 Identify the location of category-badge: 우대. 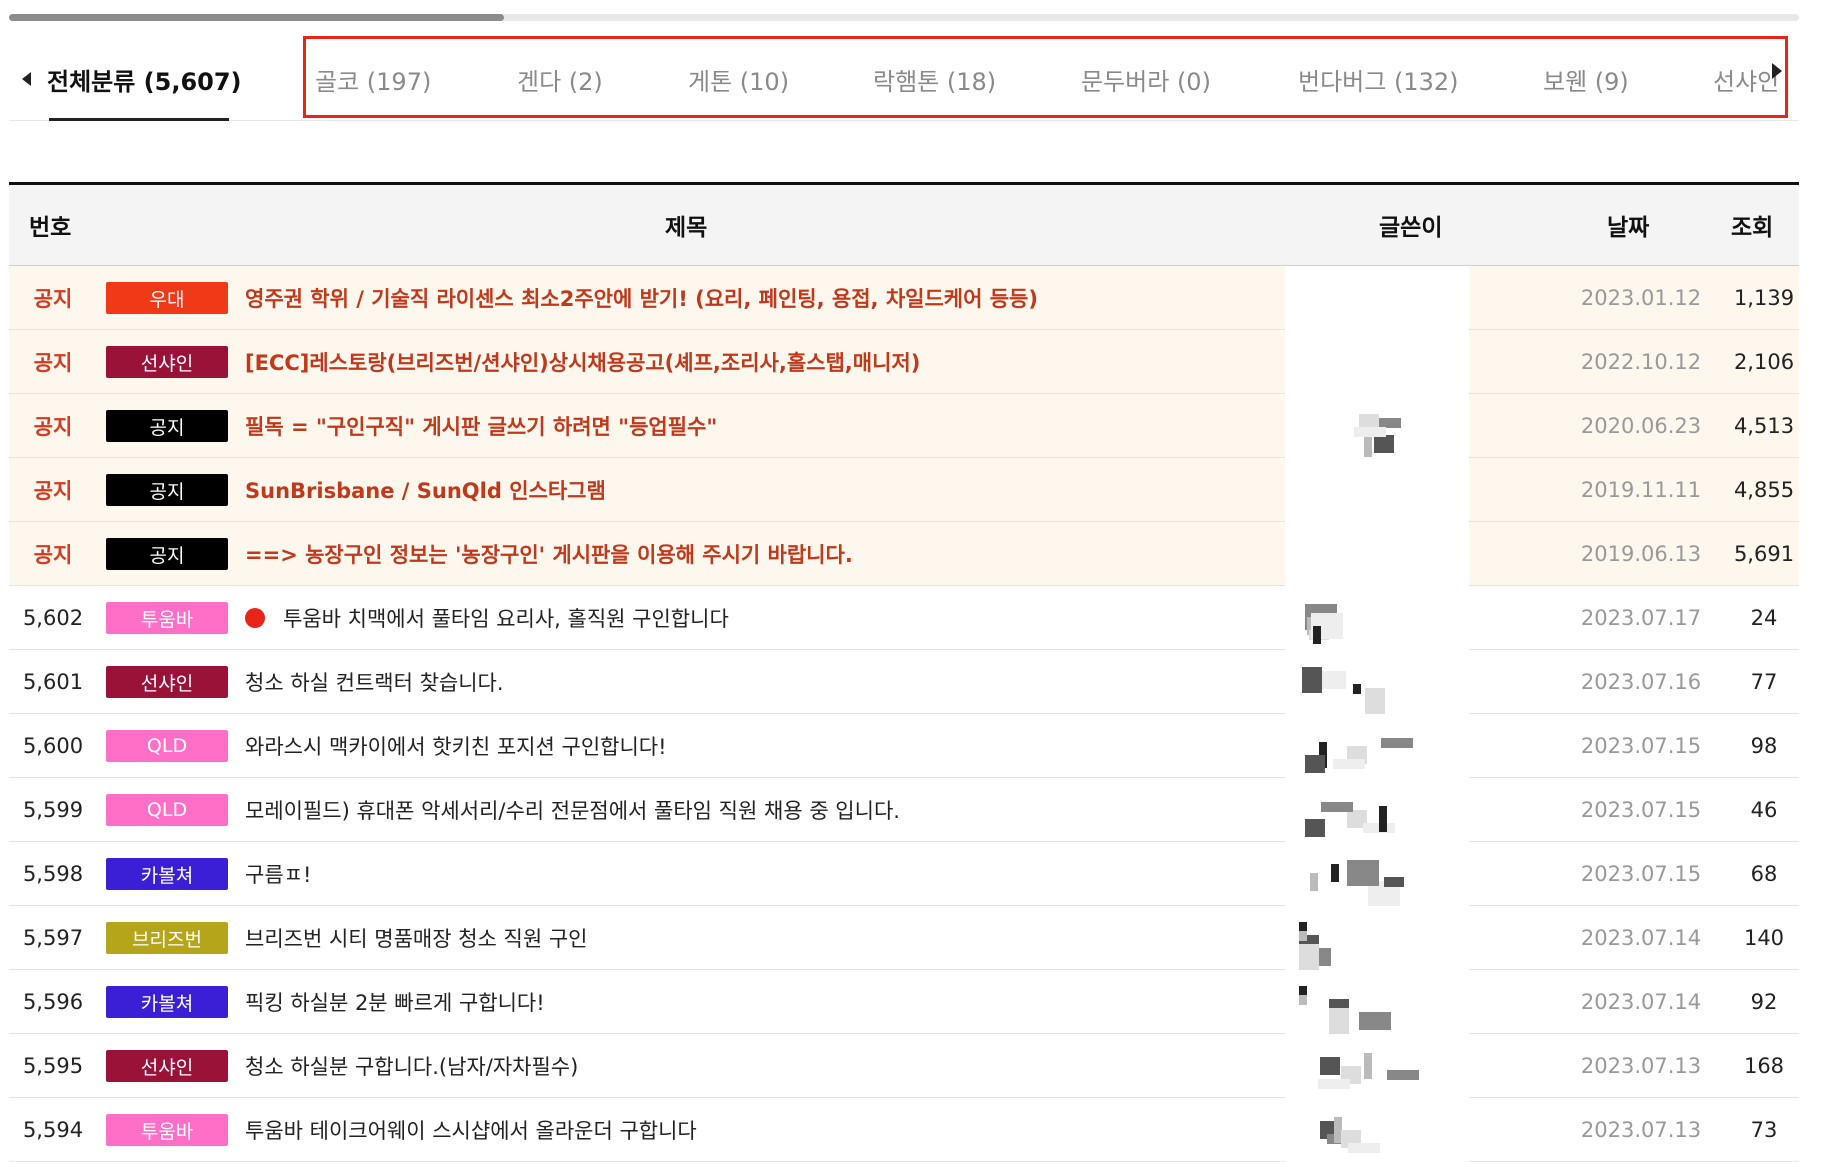
(167, 298).